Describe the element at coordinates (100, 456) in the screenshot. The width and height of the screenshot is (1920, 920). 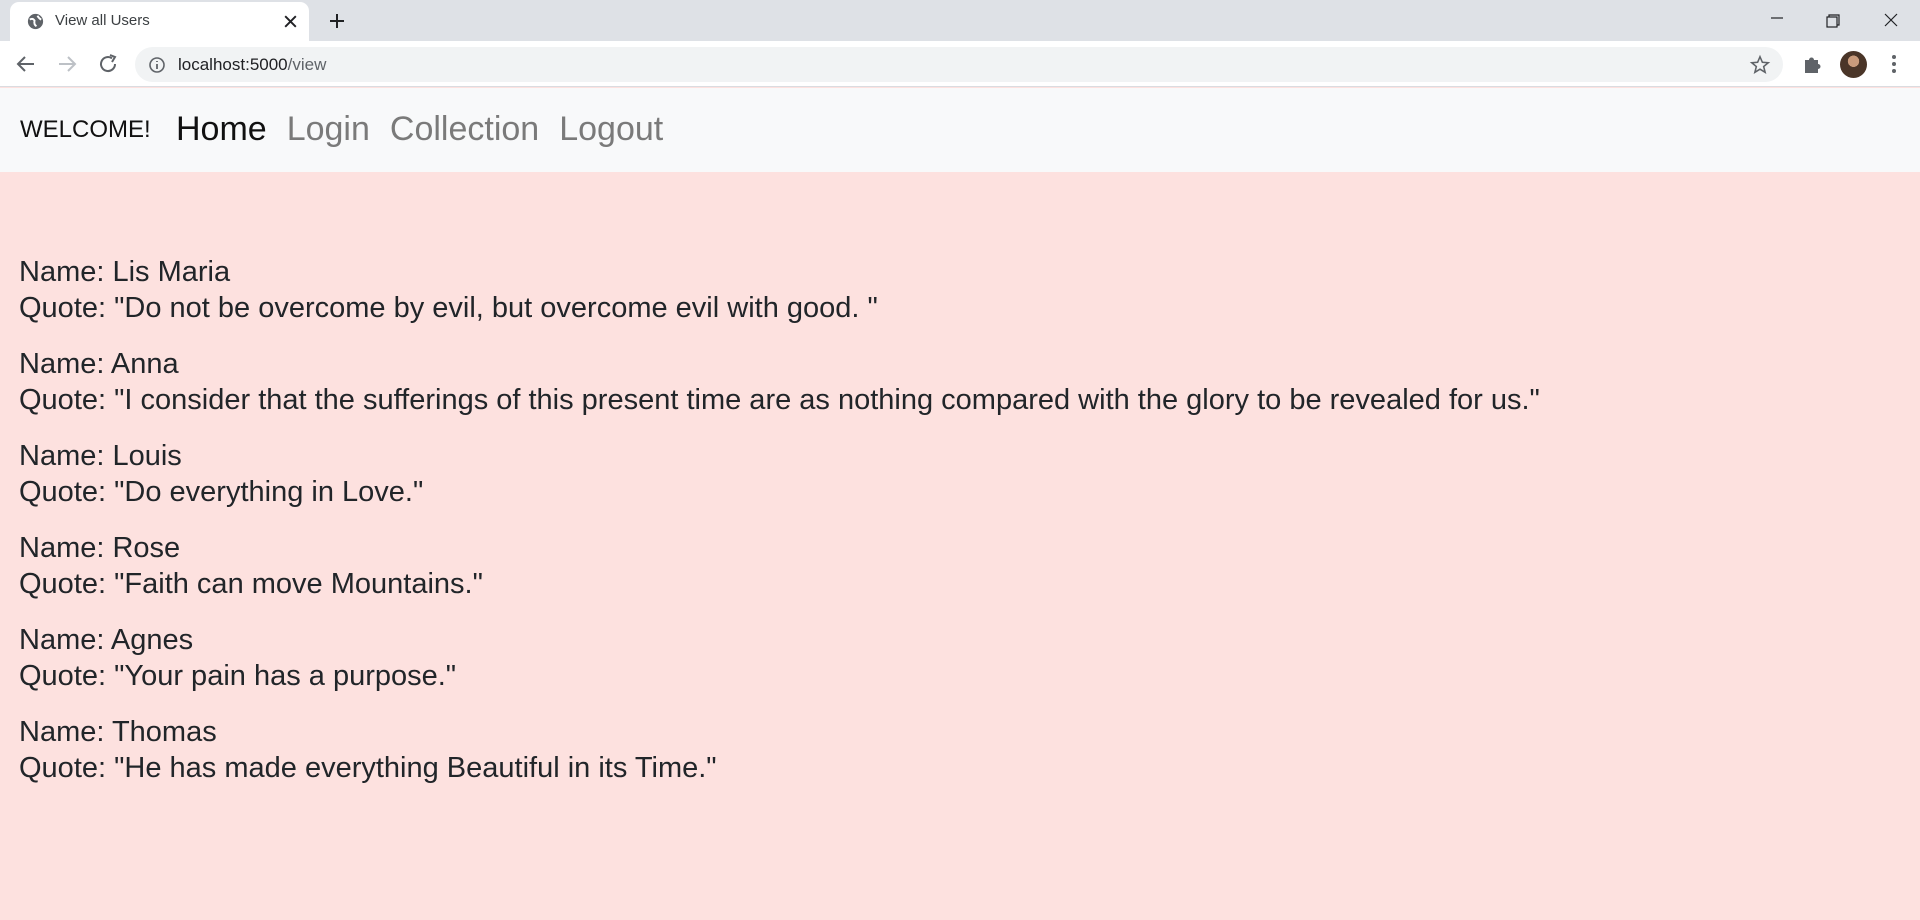
I see `user-name: Name: Louis` at that location.